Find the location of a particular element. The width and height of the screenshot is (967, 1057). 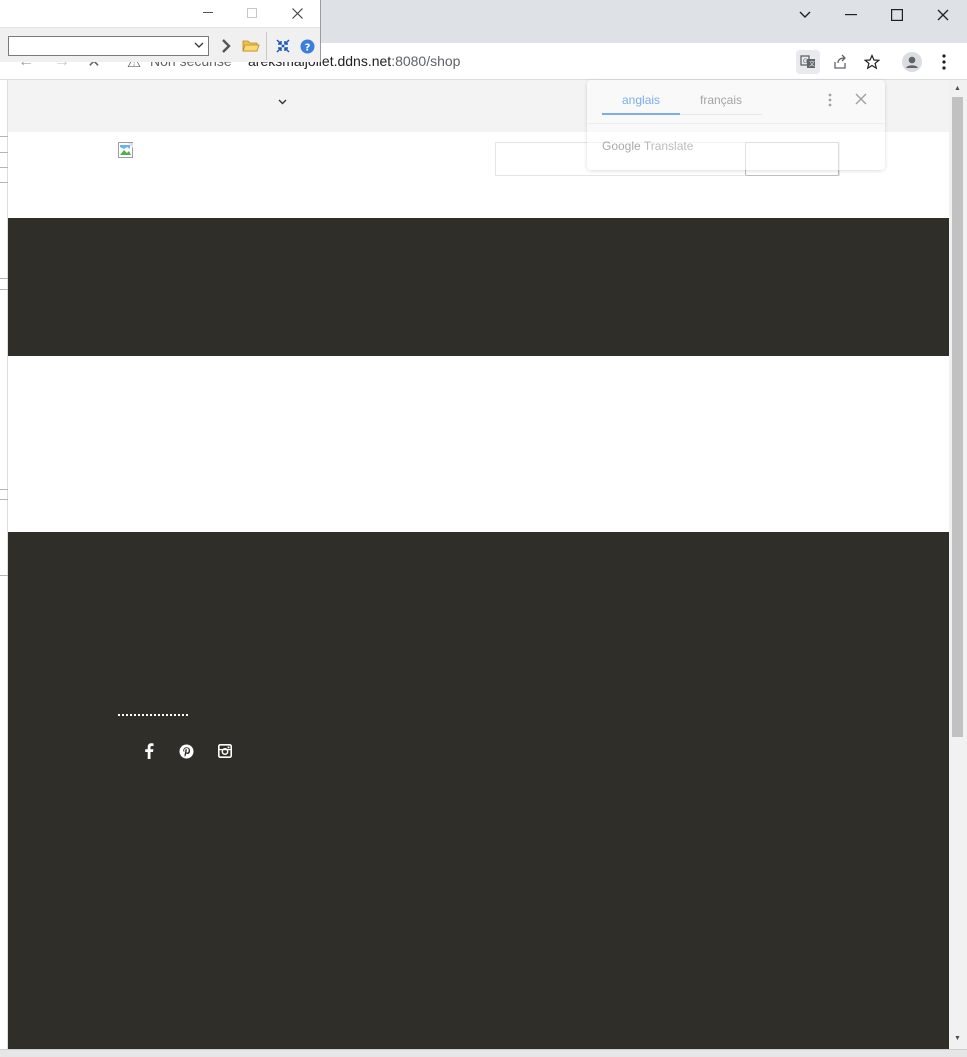

scroll-down-arrow-icon: ▼ is located at coordinates (957, 1038).